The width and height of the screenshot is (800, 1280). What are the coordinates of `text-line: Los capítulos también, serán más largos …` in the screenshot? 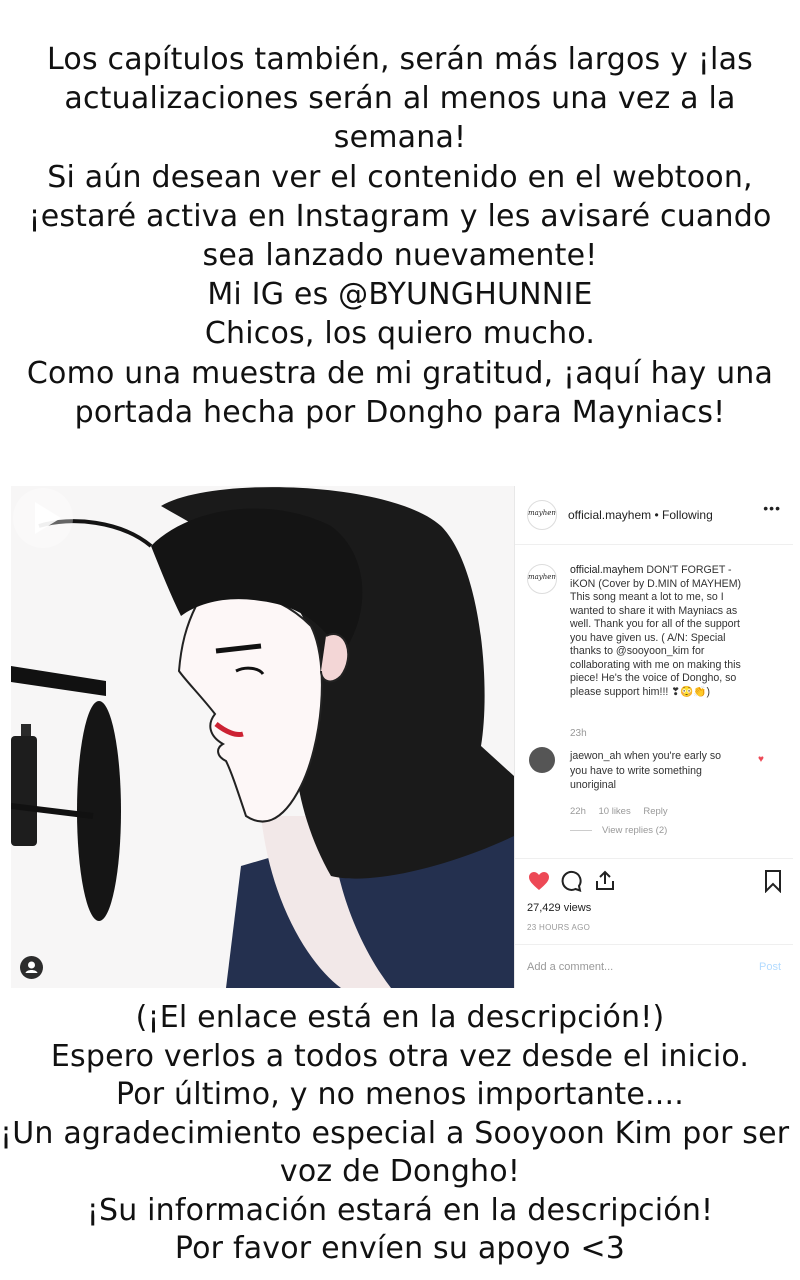 It's located at (400, 59).